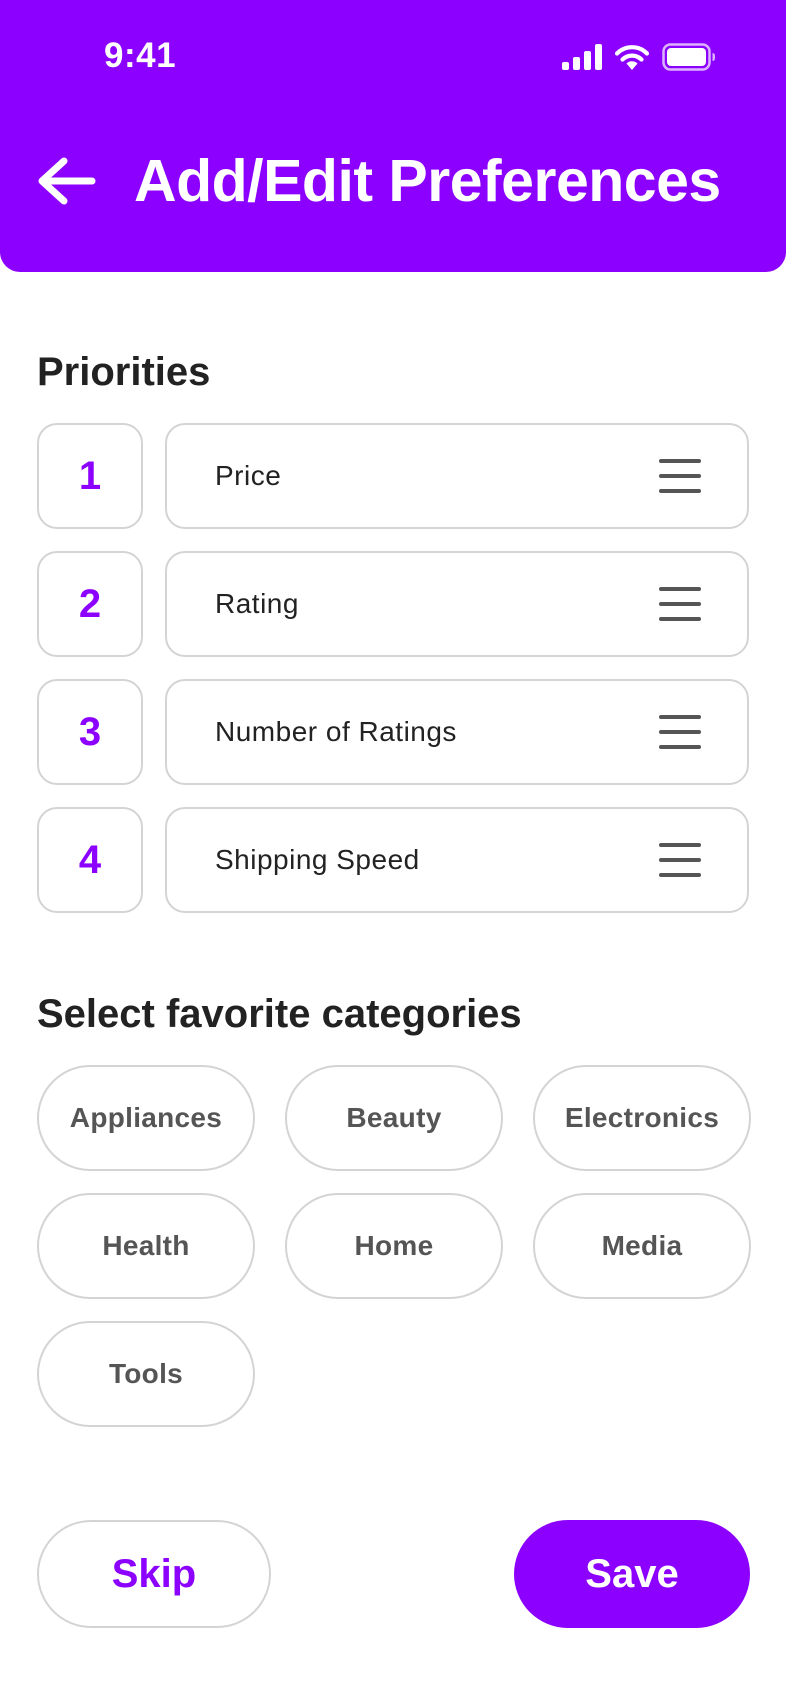 The width and height of the screenshot is (786, 1704). What do you see at coordinates (642, 1118) in the screenshot?
I see `category-chip-electronics: Electronics` at bounding box center [642, 1118].